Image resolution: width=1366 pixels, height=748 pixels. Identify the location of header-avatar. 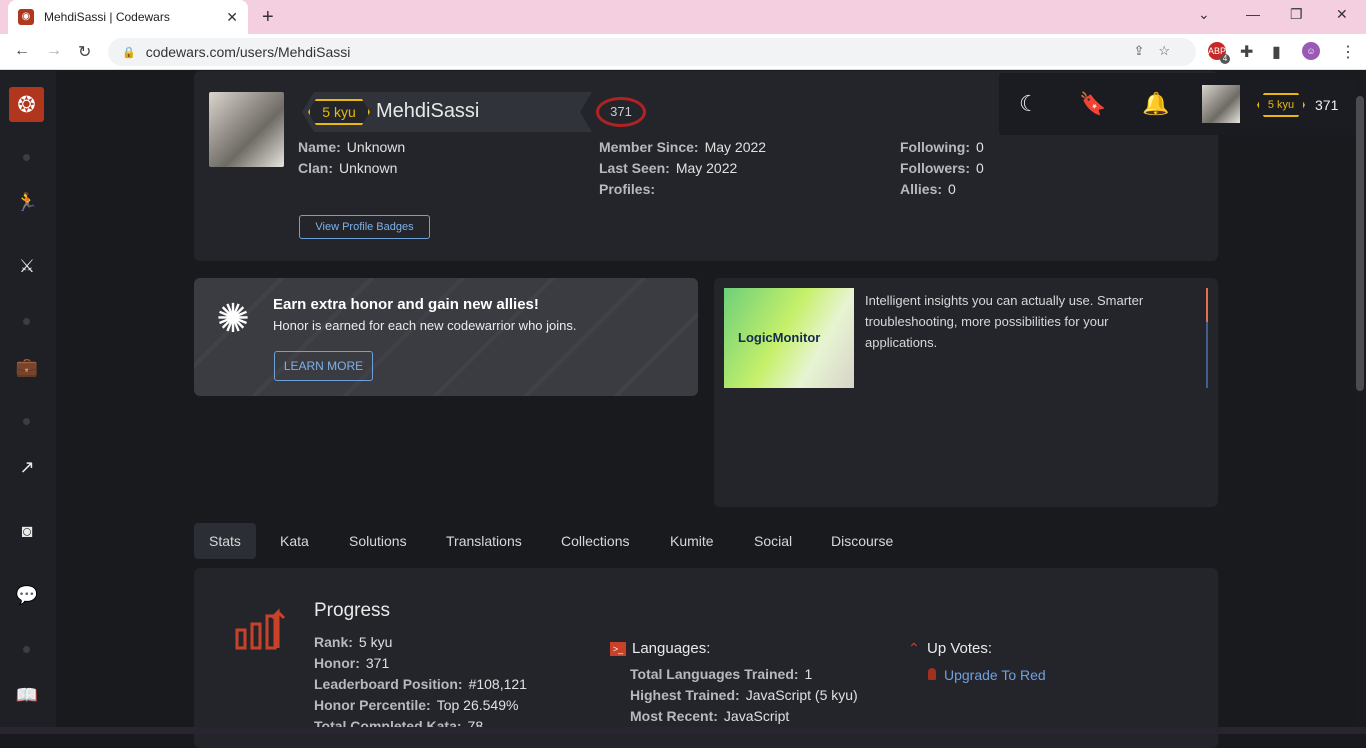
(1221, 104).